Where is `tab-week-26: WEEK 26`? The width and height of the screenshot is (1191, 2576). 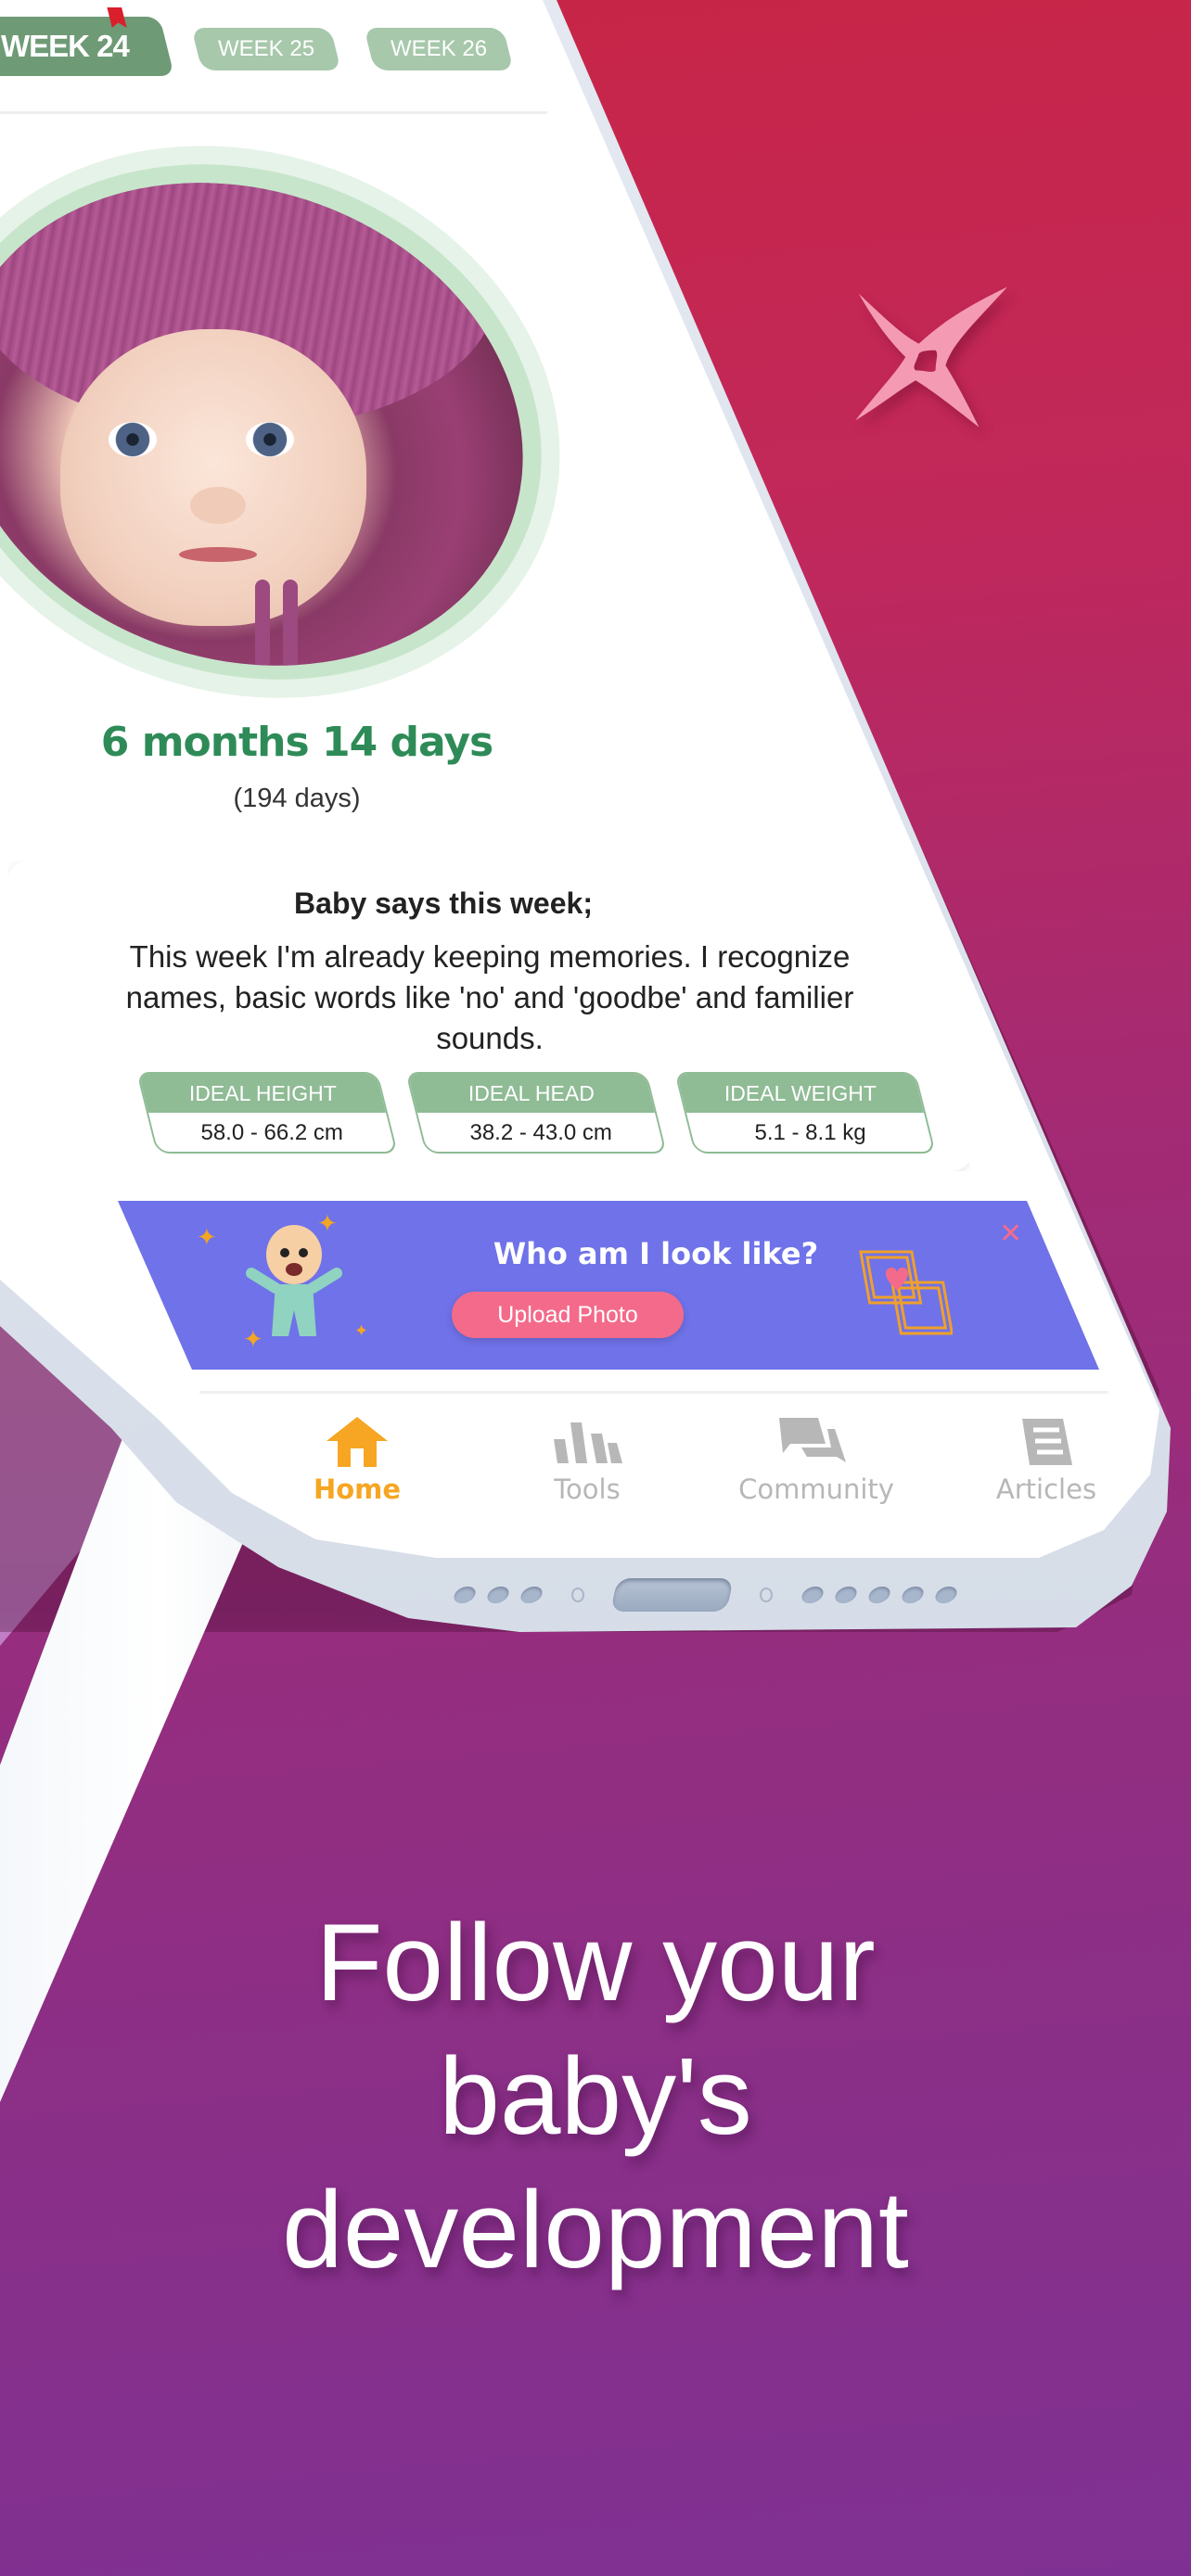
tab-week-26: WEEK 26 is located at coordinates (439, 49).